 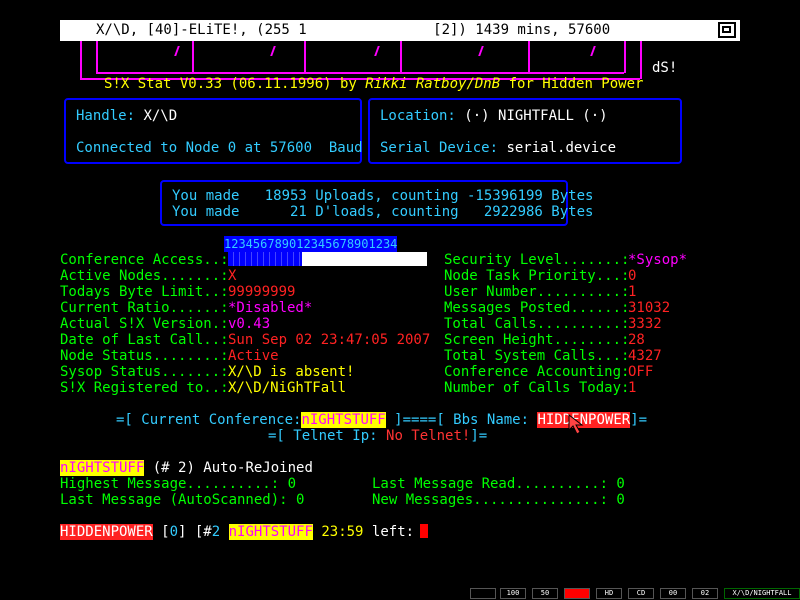 What do you see at coordinates (632, 276) in the screenshot?
I see `stat-value: 0` at bounding box center [632, 276].